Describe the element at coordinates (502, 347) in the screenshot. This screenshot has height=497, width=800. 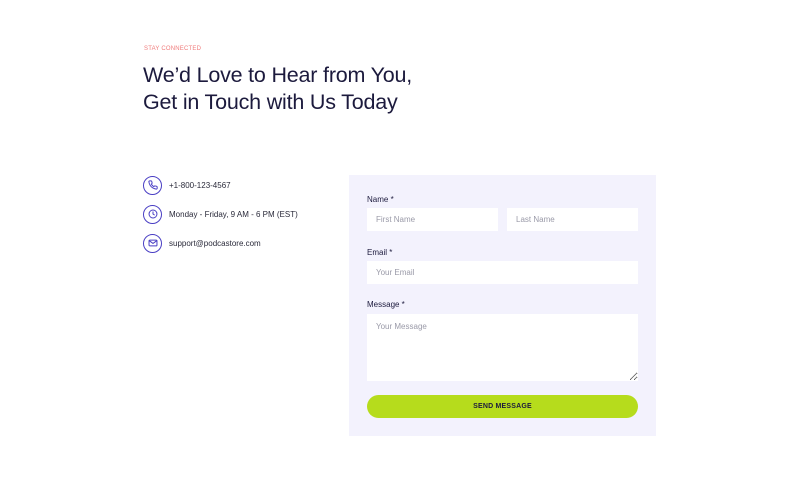
I see `message-textarea` at that location.